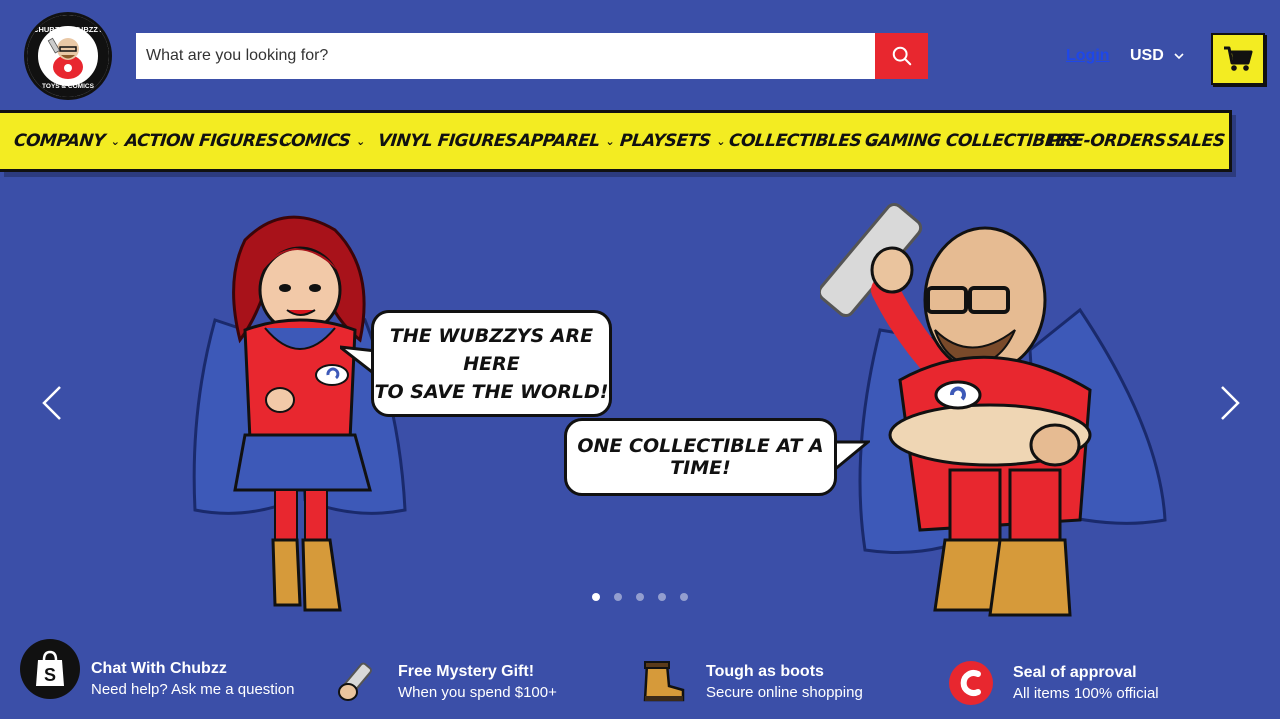  What do you see at coordinates (491, 349) in the screenshot?
I see `bubble-1-line-1: THE WUBZZYS ARE HERE` at bounding box center [491, 349].